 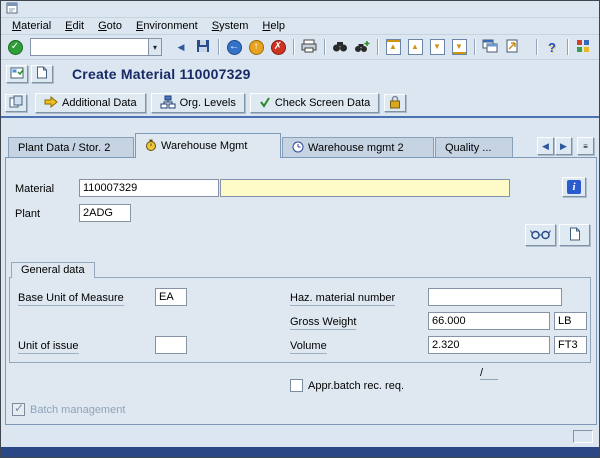 What do you see at coordinates (181, 47) in the screenshot?
I see `collapse-command-button: ◀` at bounding box center [181, 47].